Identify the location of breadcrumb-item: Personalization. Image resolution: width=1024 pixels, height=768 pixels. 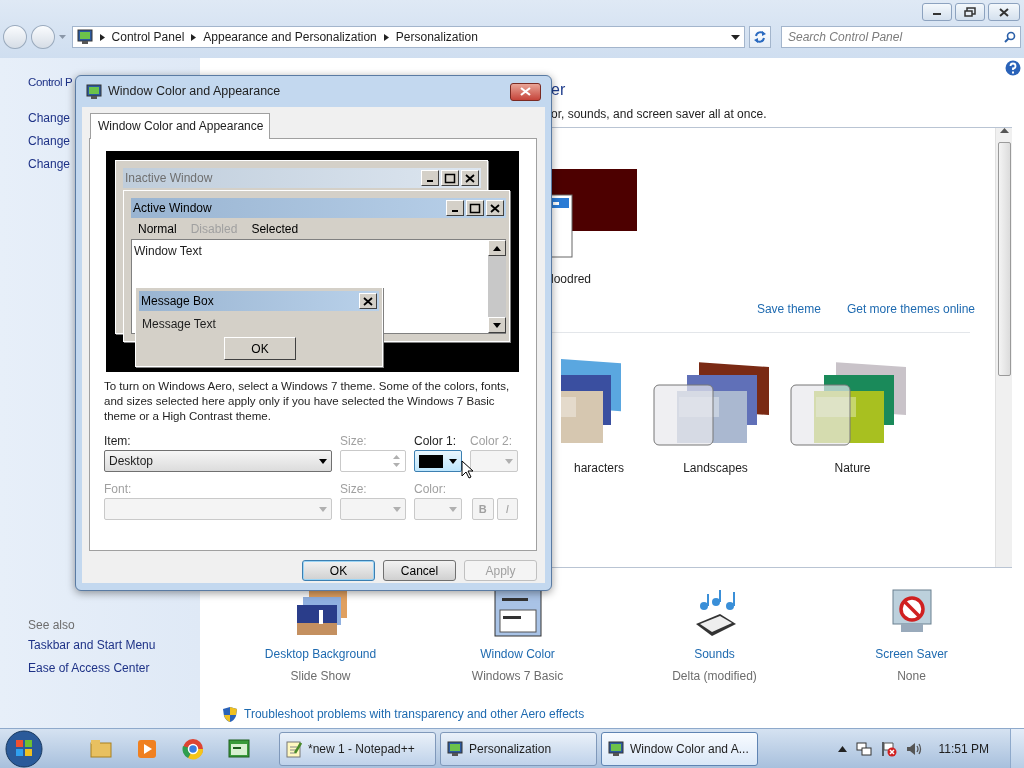
(436, 37).